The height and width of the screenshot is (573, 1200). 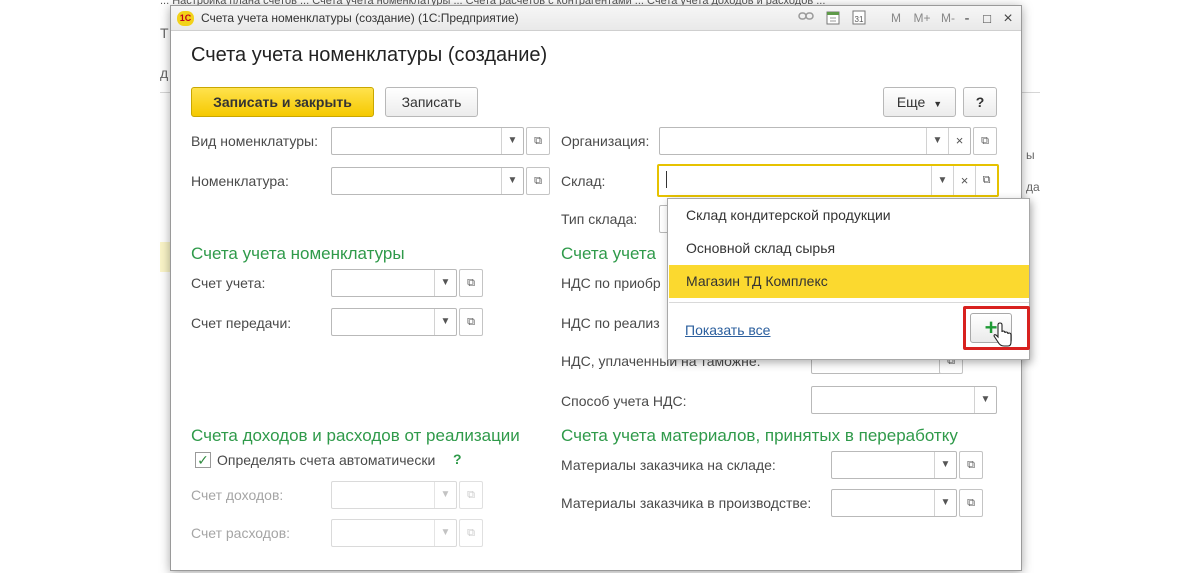 I want to click on background-edge-letter: да, so click(x=1033, y=187).